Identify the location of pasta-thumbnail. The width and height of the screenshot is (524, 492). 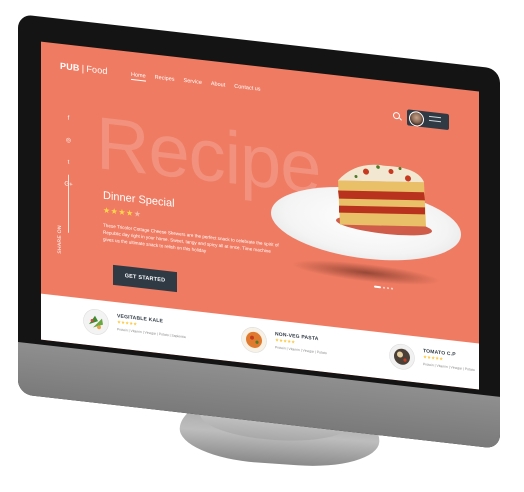
(254, 340).